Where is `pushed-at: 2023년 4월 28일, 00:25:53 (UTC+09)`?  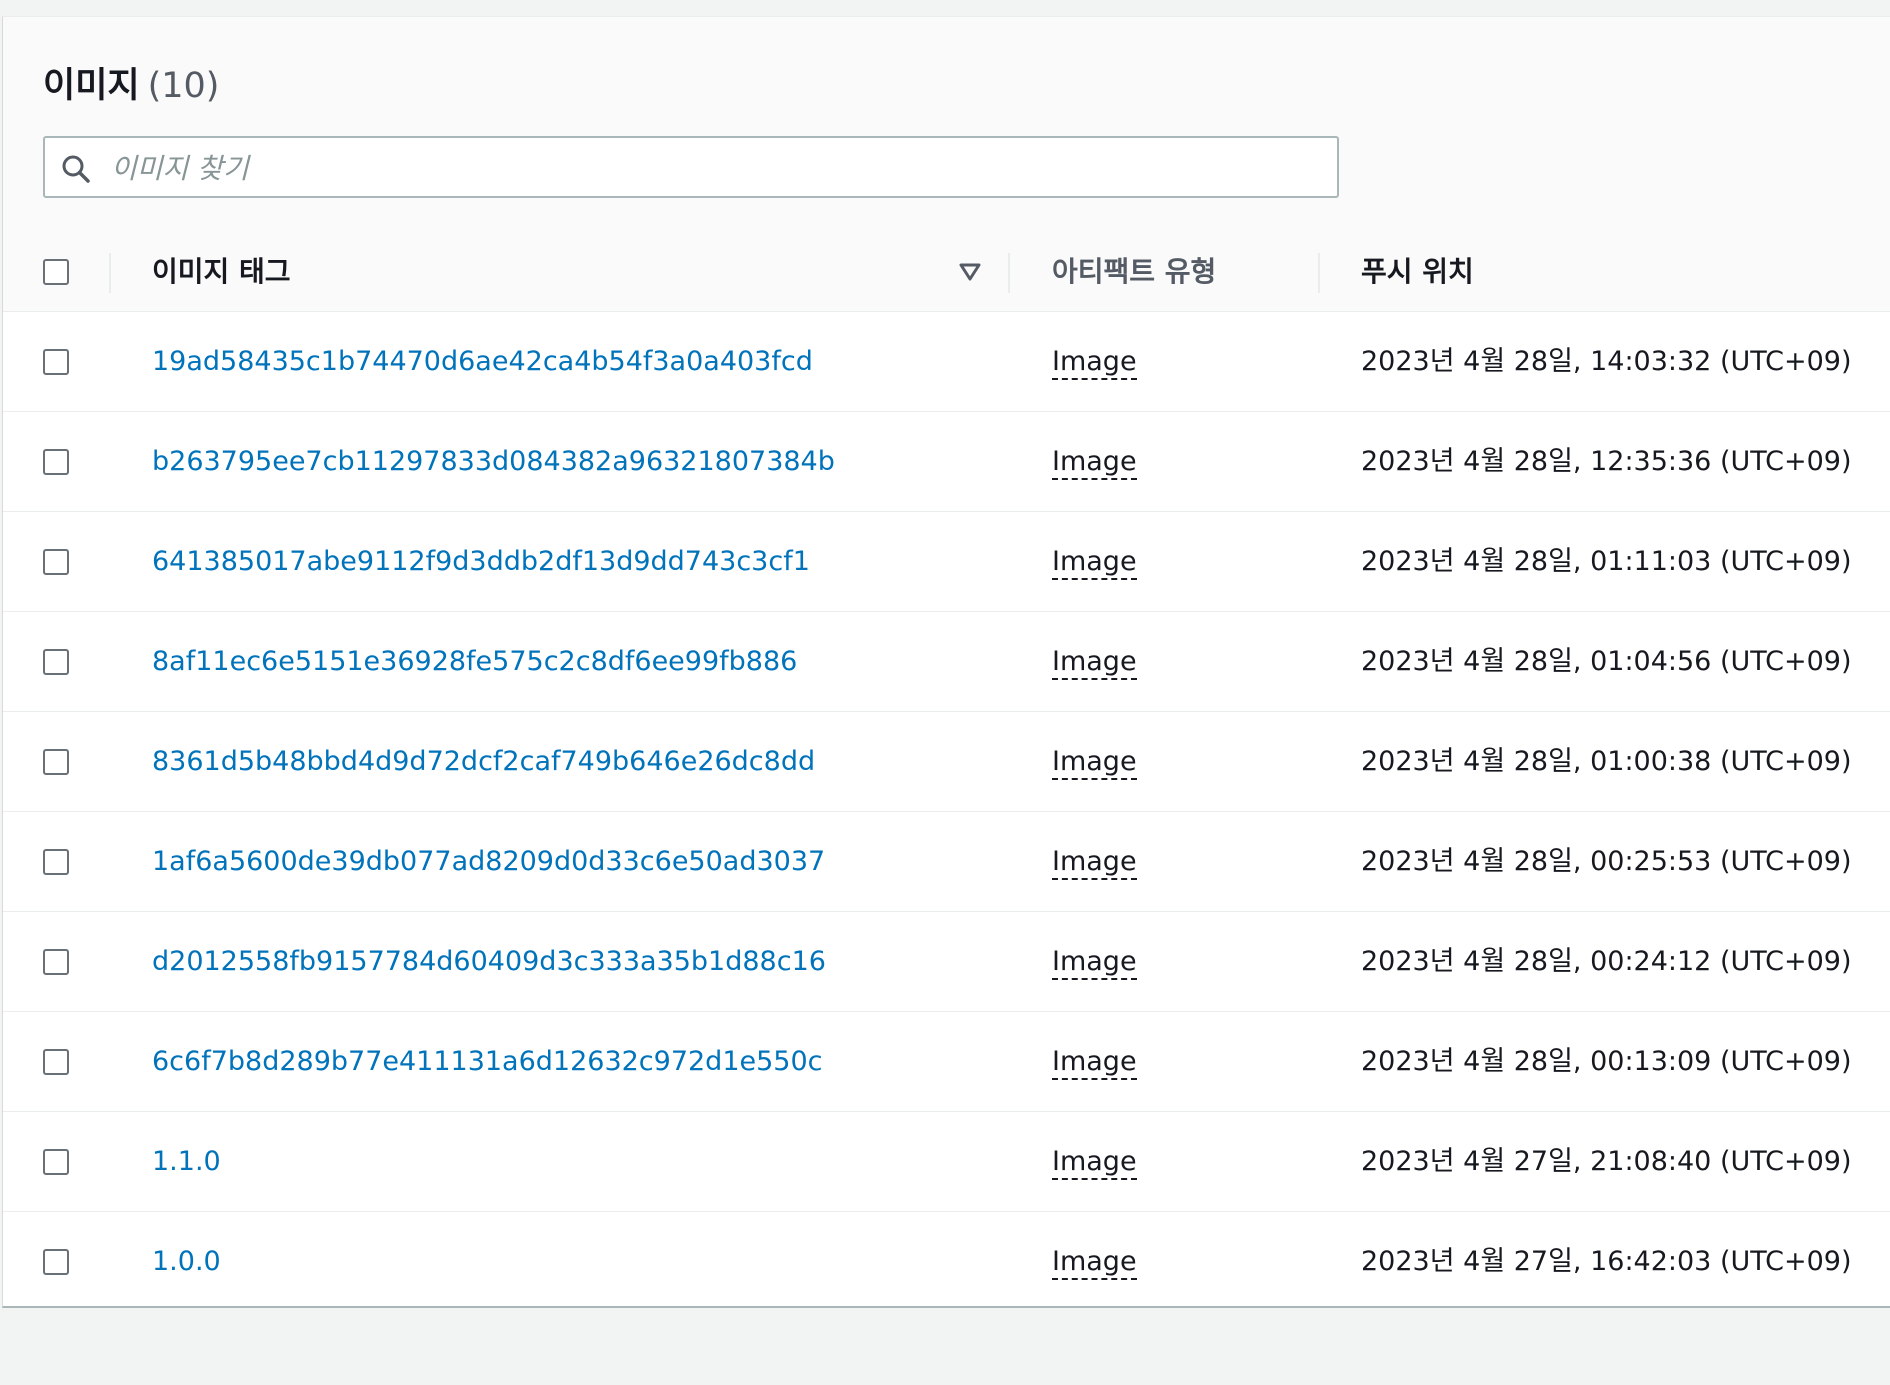 pushed-at: 2023년 4월 28일, 00:25:53 (UTC+09) is located at coordinates (1606, 861).